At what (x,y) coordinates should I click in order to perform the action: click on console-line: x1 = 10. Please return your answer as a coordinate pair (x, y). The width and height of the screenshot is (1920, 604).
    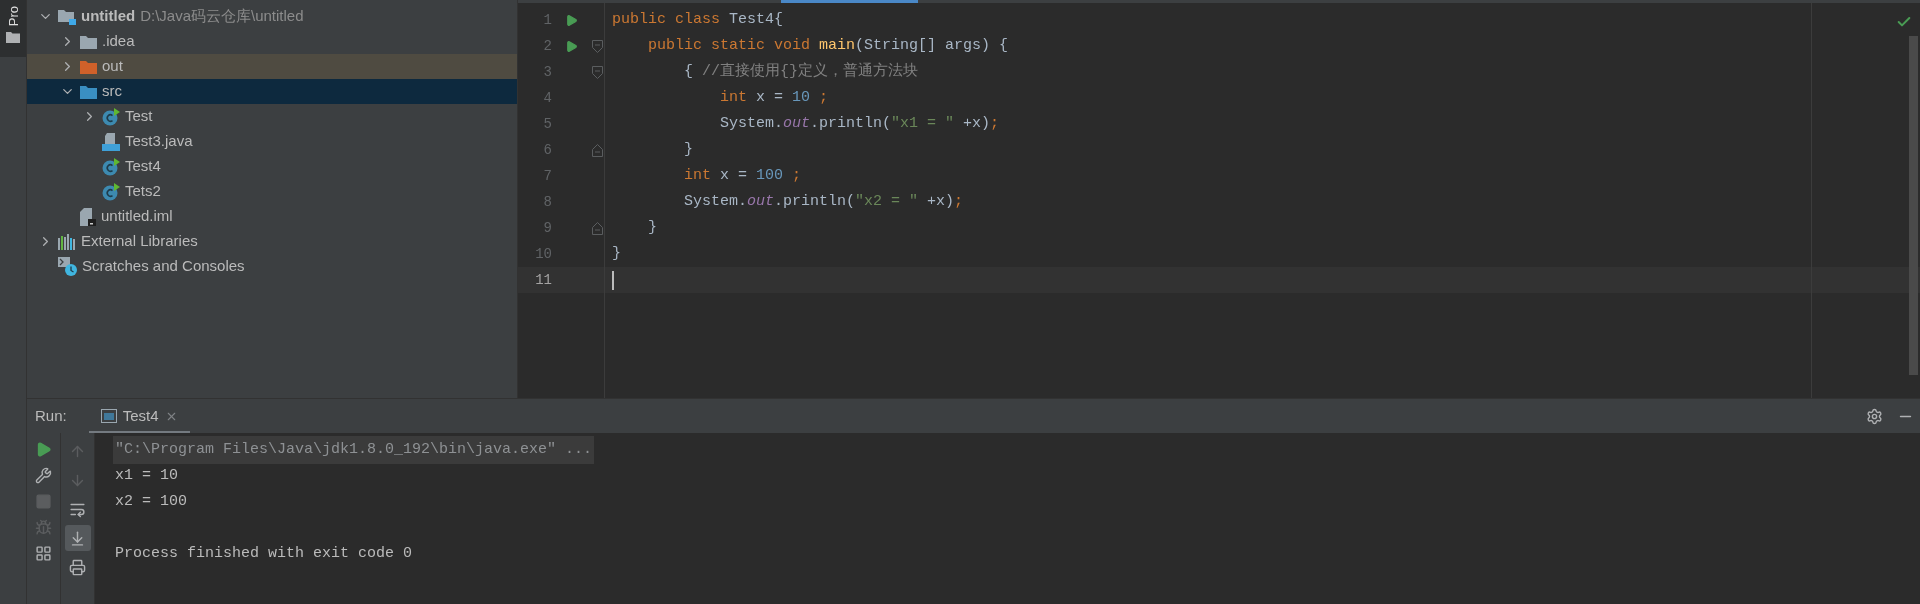
    Looking at the image, I should click on (146, 475).